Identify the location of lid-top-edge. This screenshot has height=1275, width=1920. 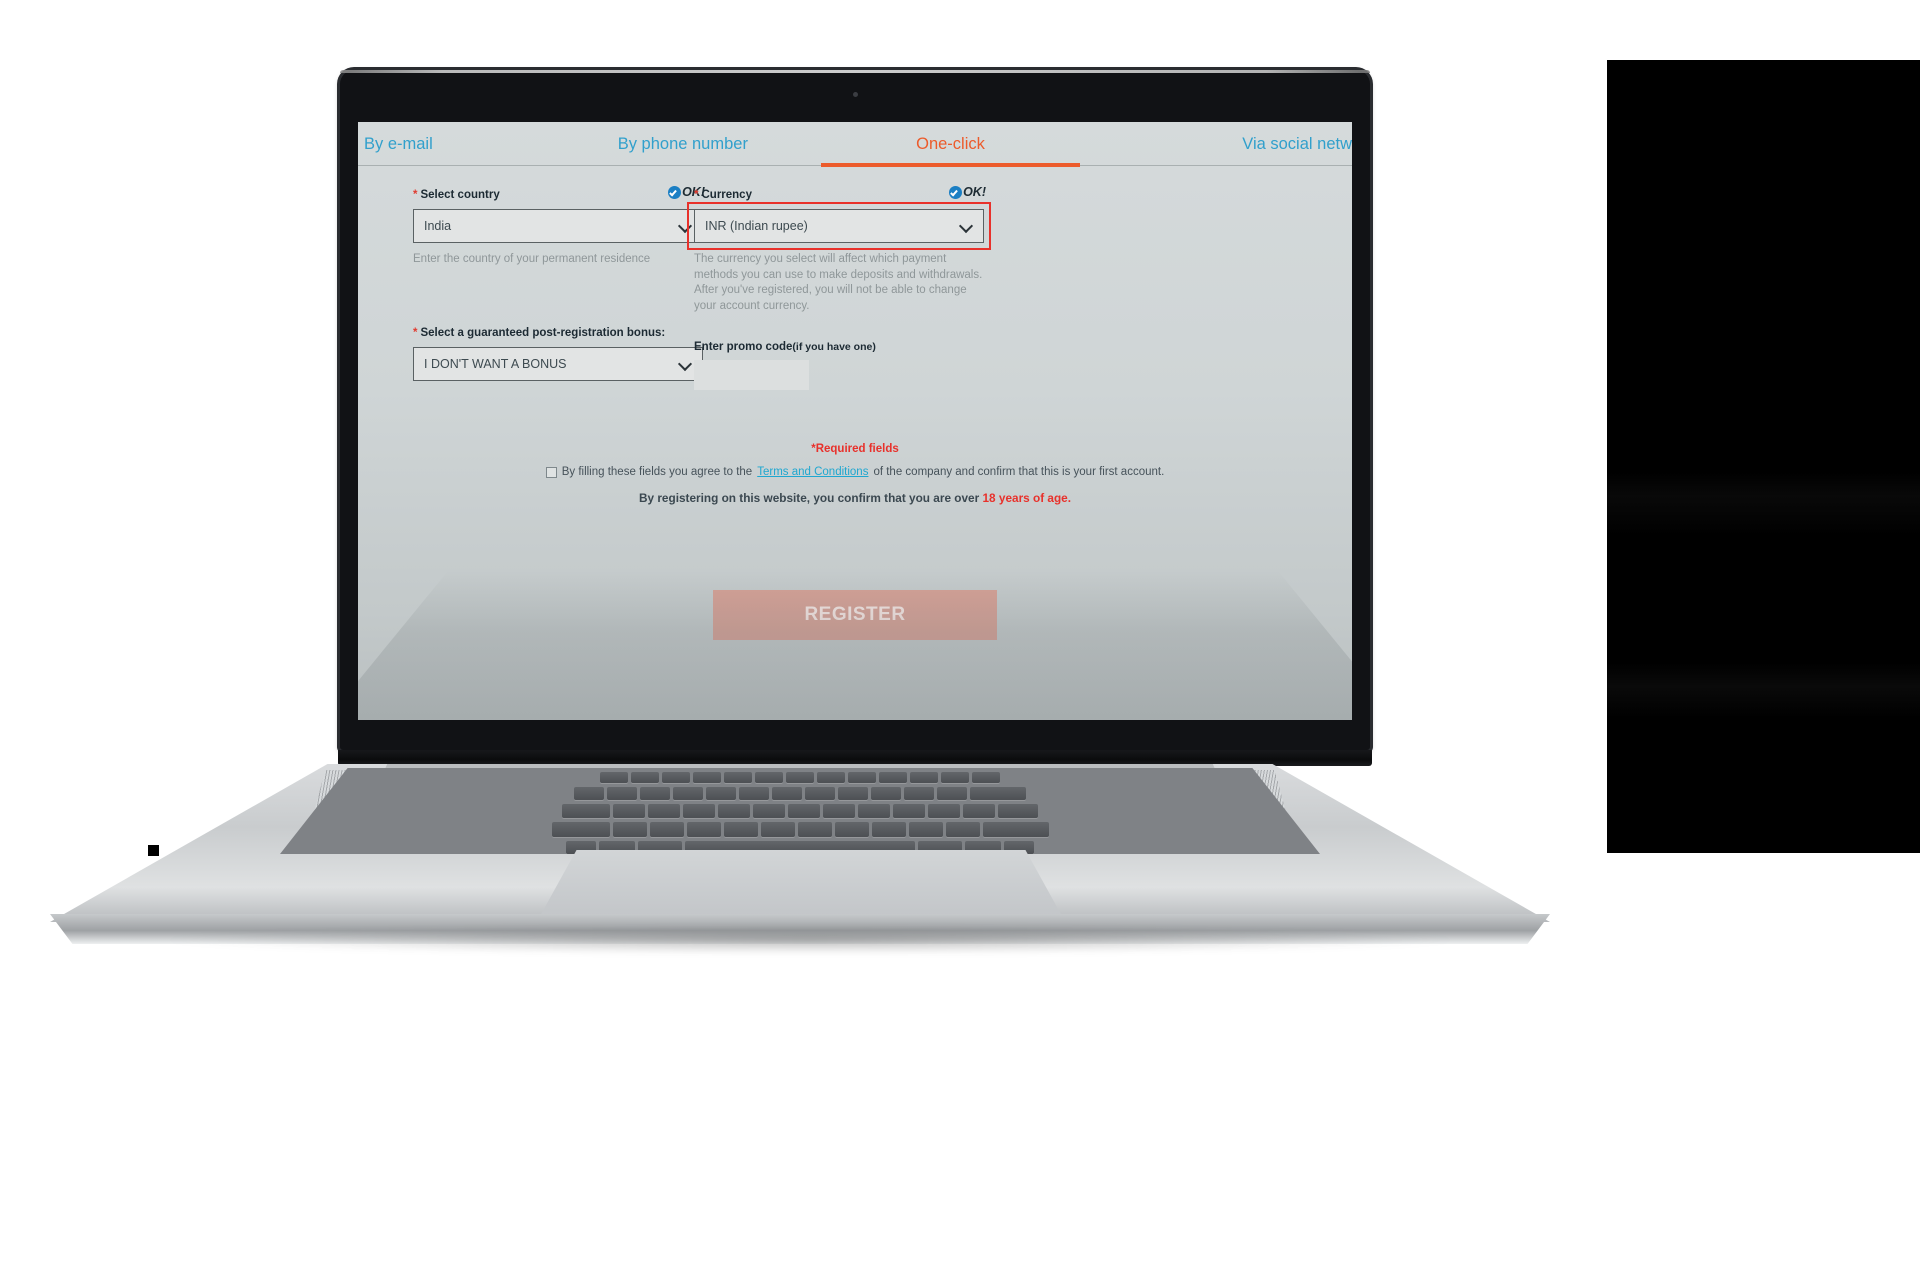
(855, 71).